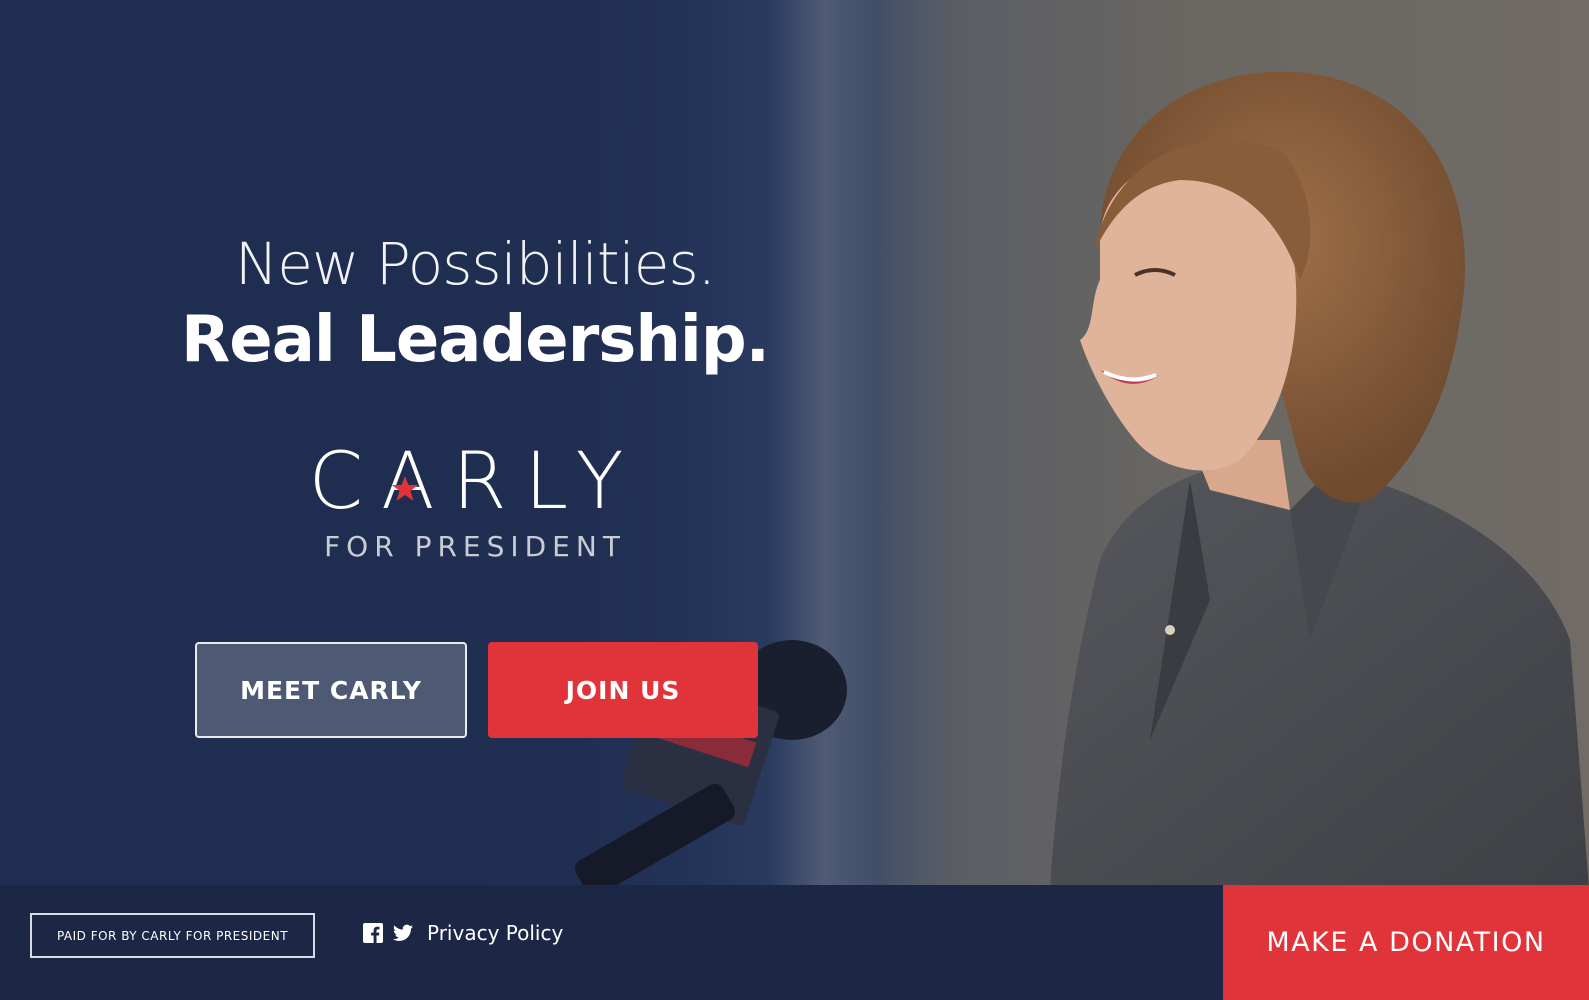 This screenshot has height=1000, width=1589. I want to click on headline-line-1: New Possibilities., so click(475, 264).